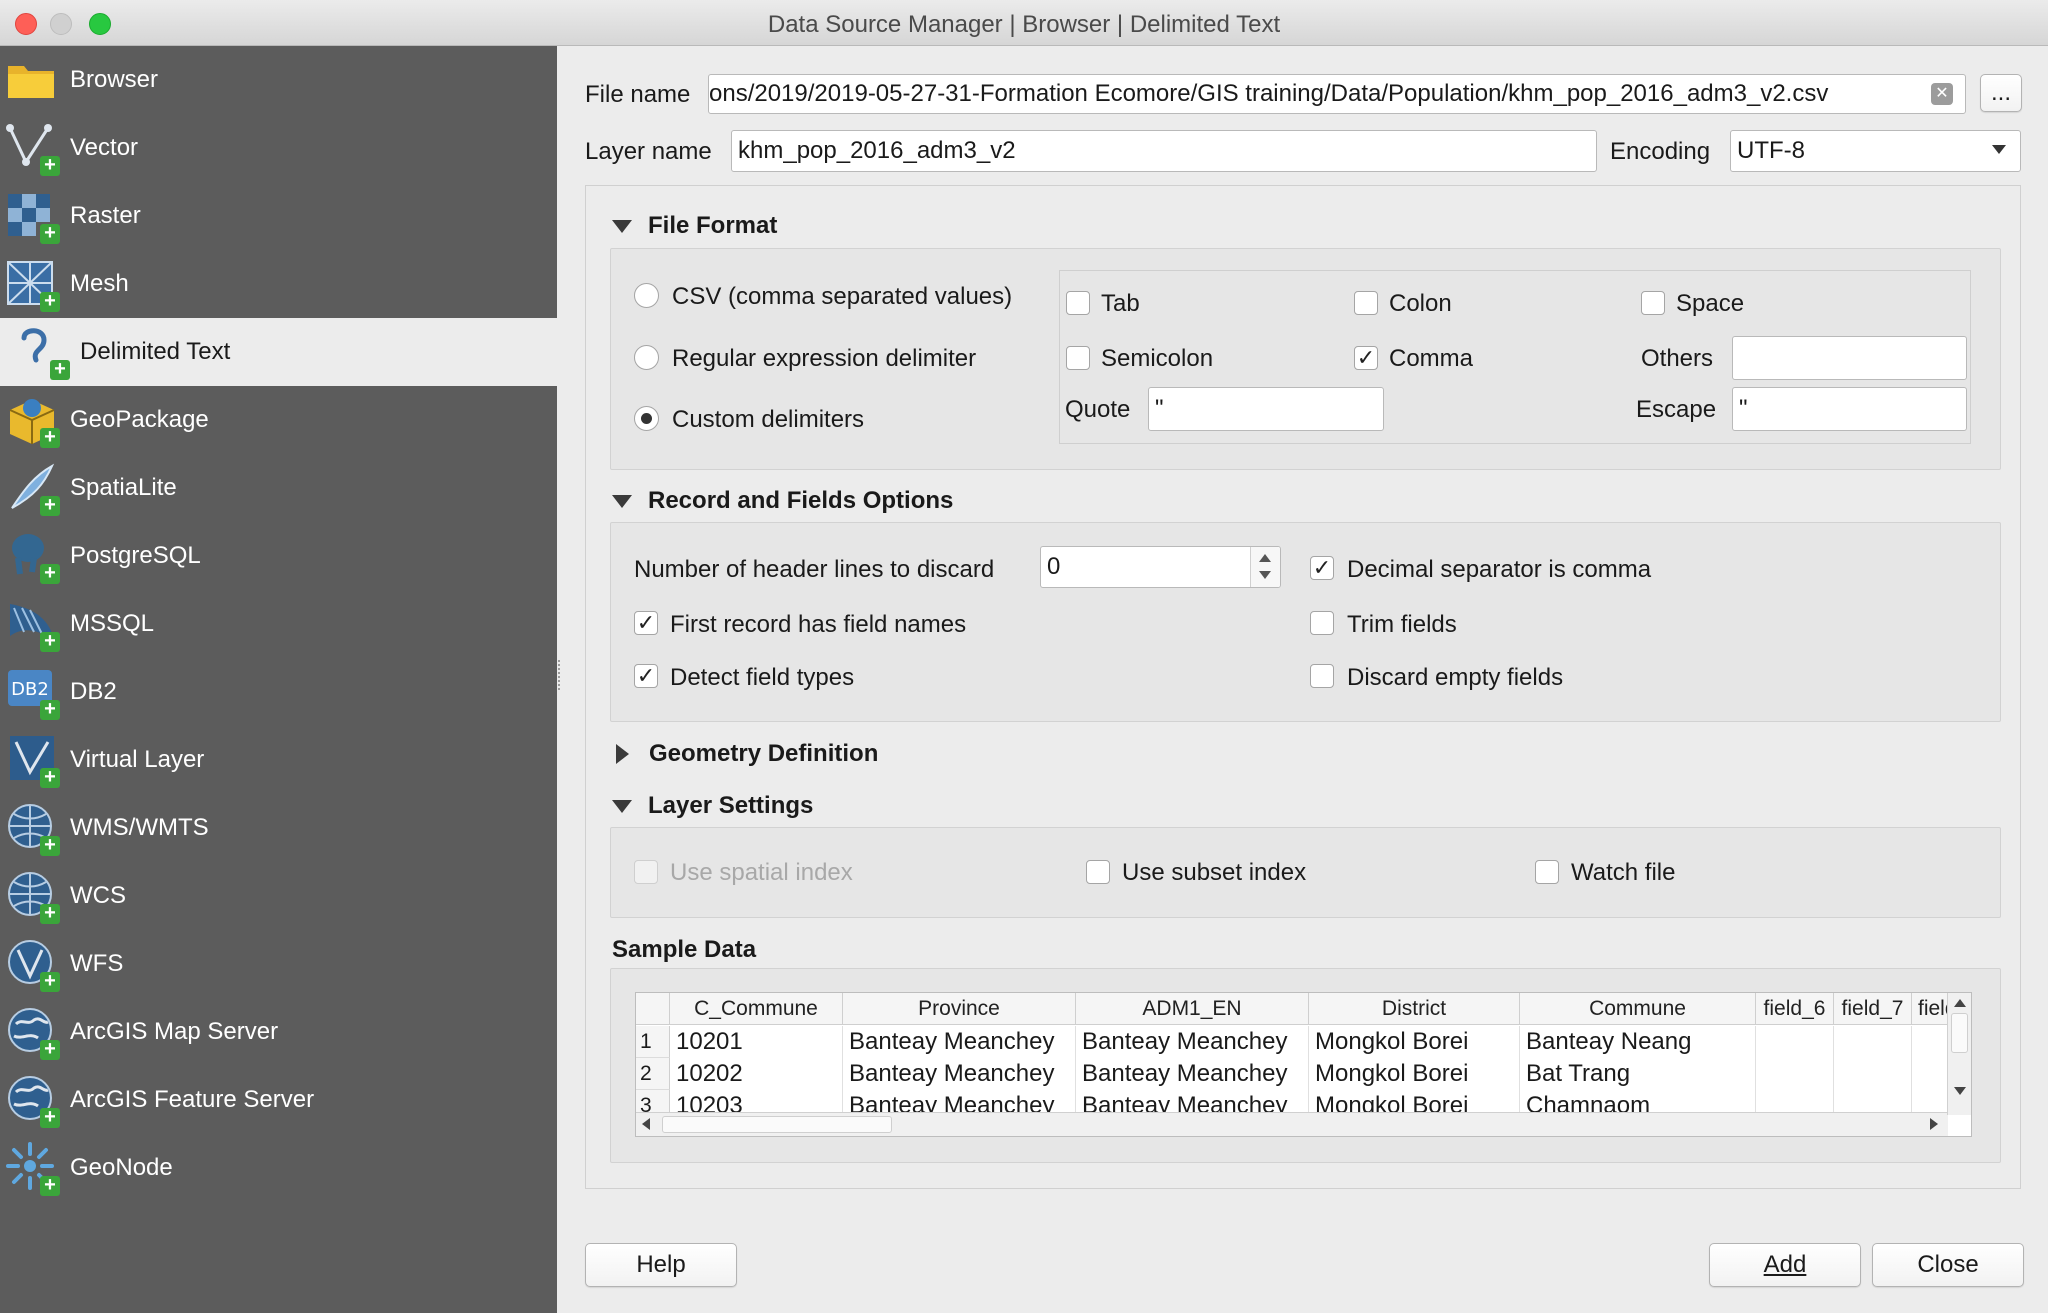  What do you see at coordinates (646, 295) in the screenshot?
I see `csv-radio` at bounding box center [646, 295].